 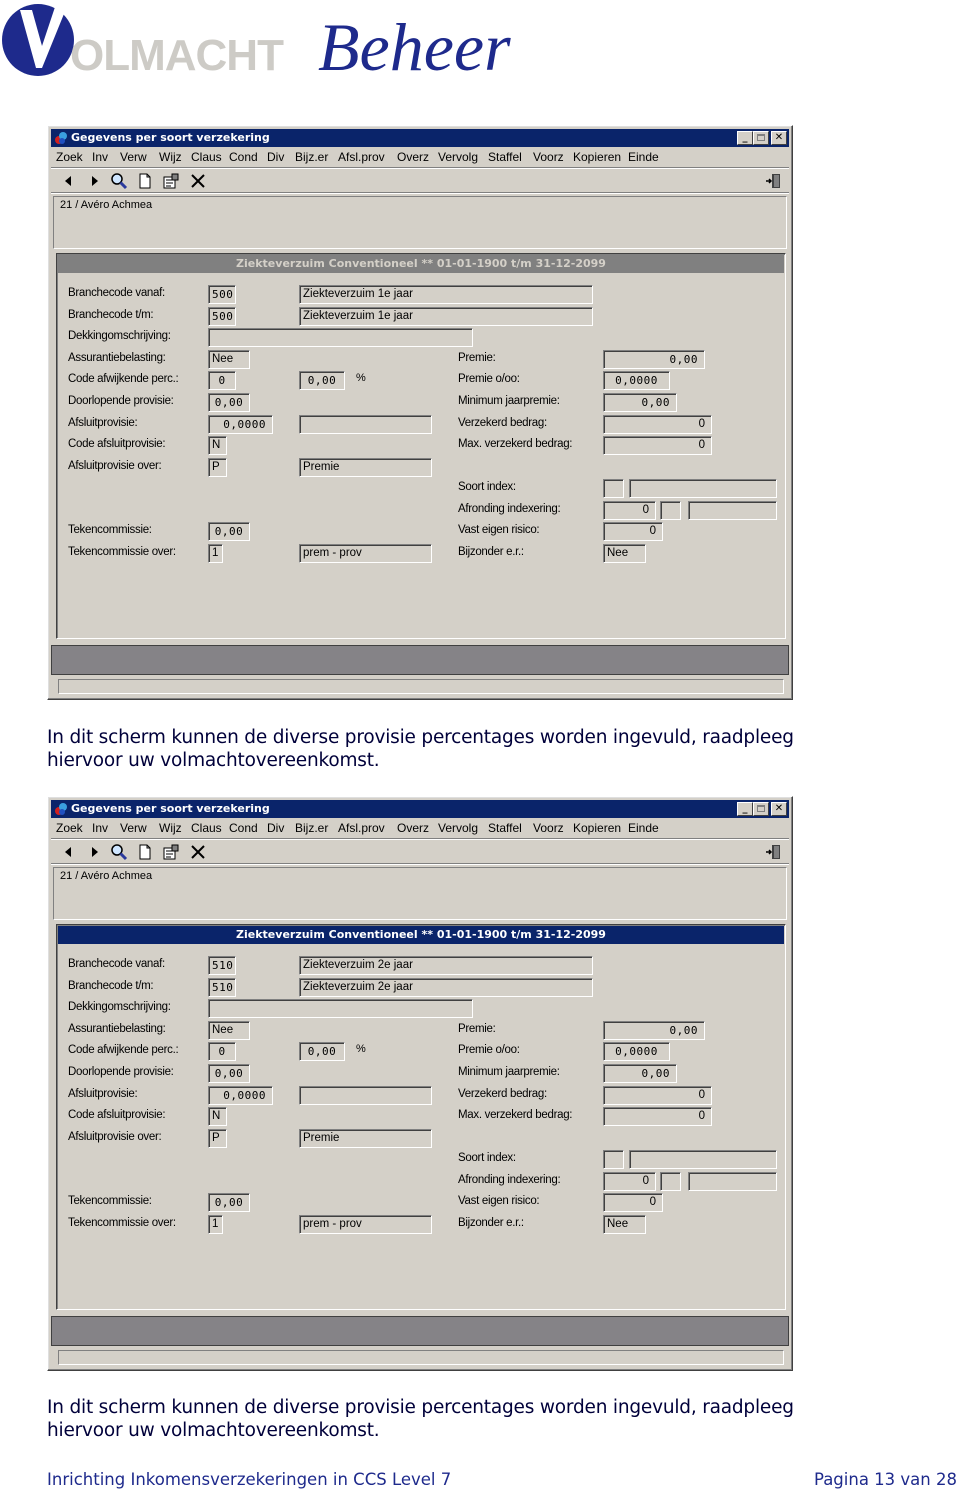 I want to click on branchecode-vanaf-code: 510, so click(x=222, y=965).